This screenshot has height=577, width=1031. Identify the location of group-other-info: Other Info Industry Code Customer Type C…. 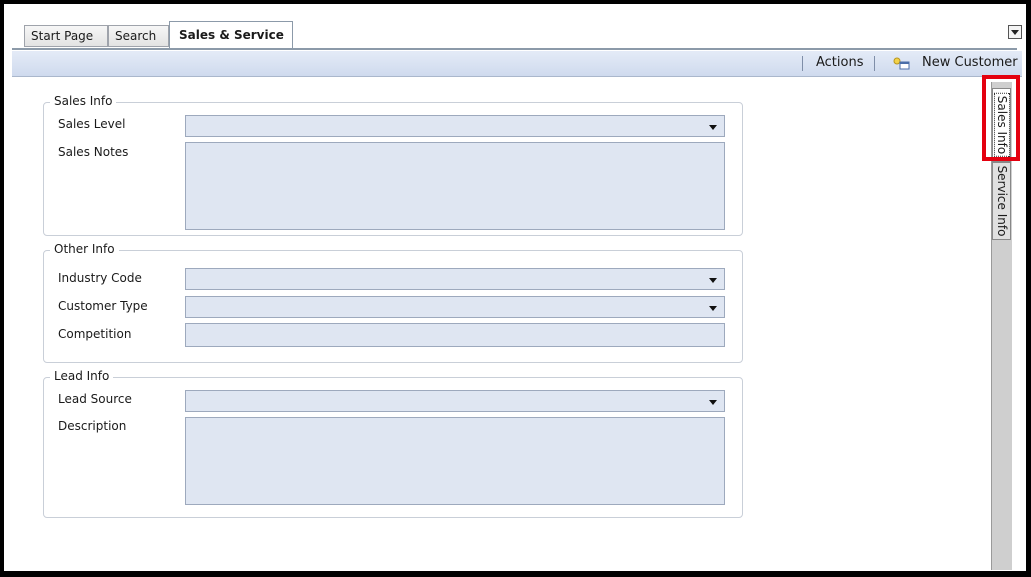
(393, 302).